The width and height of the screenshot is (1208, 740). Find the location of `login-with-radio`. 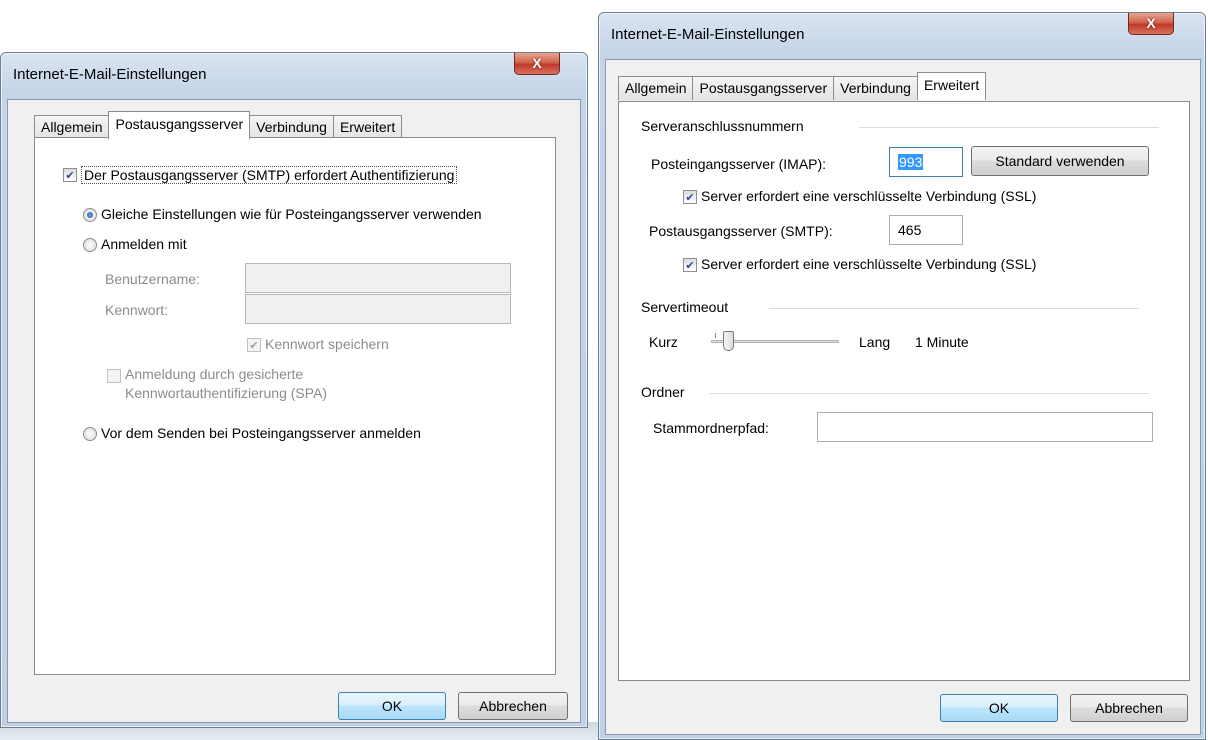

login-with-radio is located at coordinates (90, 245).